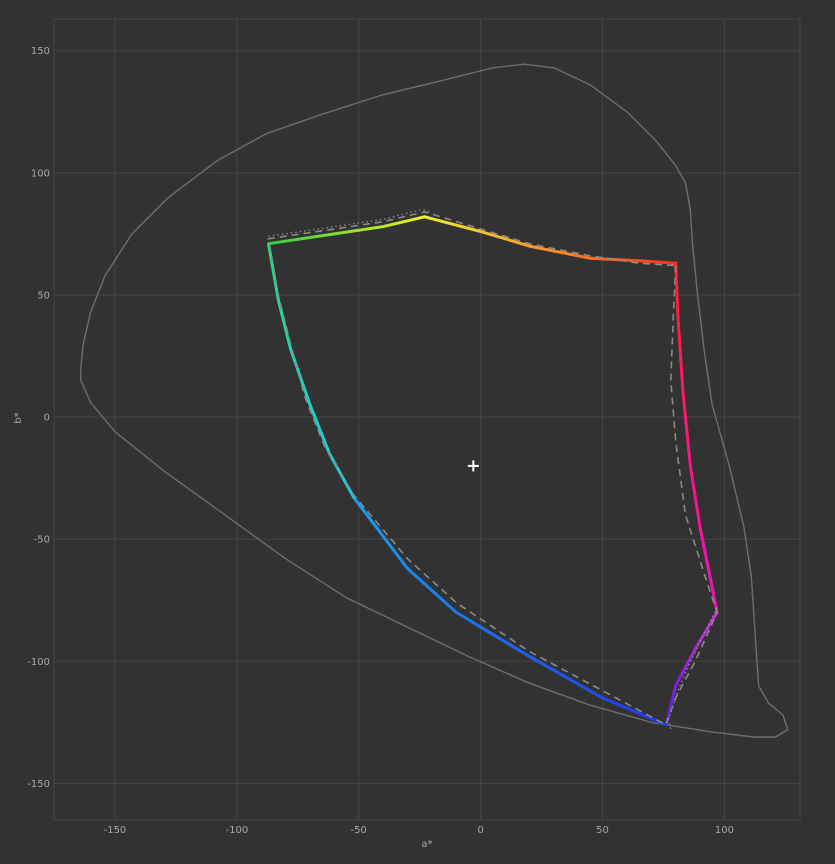 The width and height of the screenshot is (835, 864). Describe the element at coordinates (480, 830) in the screenshot. I see `x-tick-label: 0` at that location.